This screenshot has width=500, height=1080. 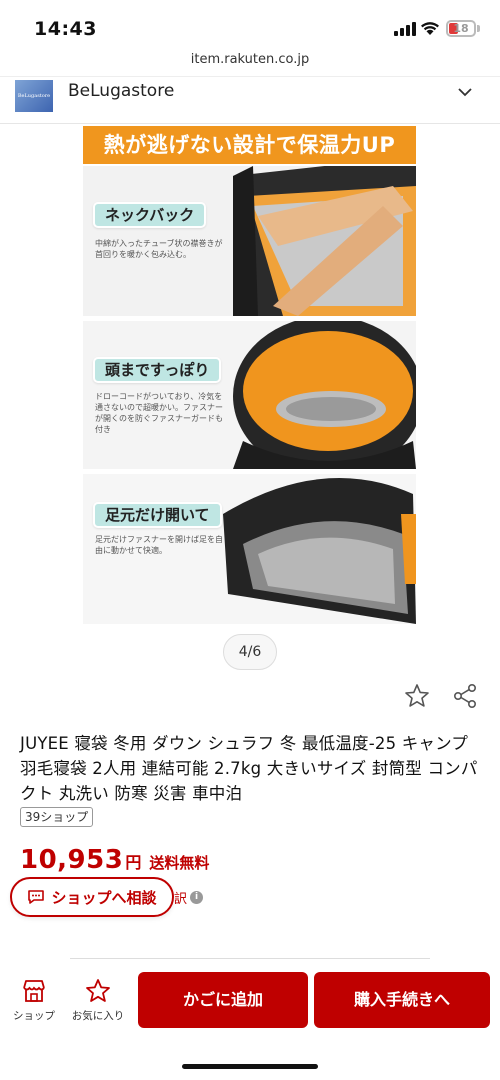 What do you see at coordinates (197, 897) in the screenshot?
I see `info-icon: i` at bounding box center [197, 897].